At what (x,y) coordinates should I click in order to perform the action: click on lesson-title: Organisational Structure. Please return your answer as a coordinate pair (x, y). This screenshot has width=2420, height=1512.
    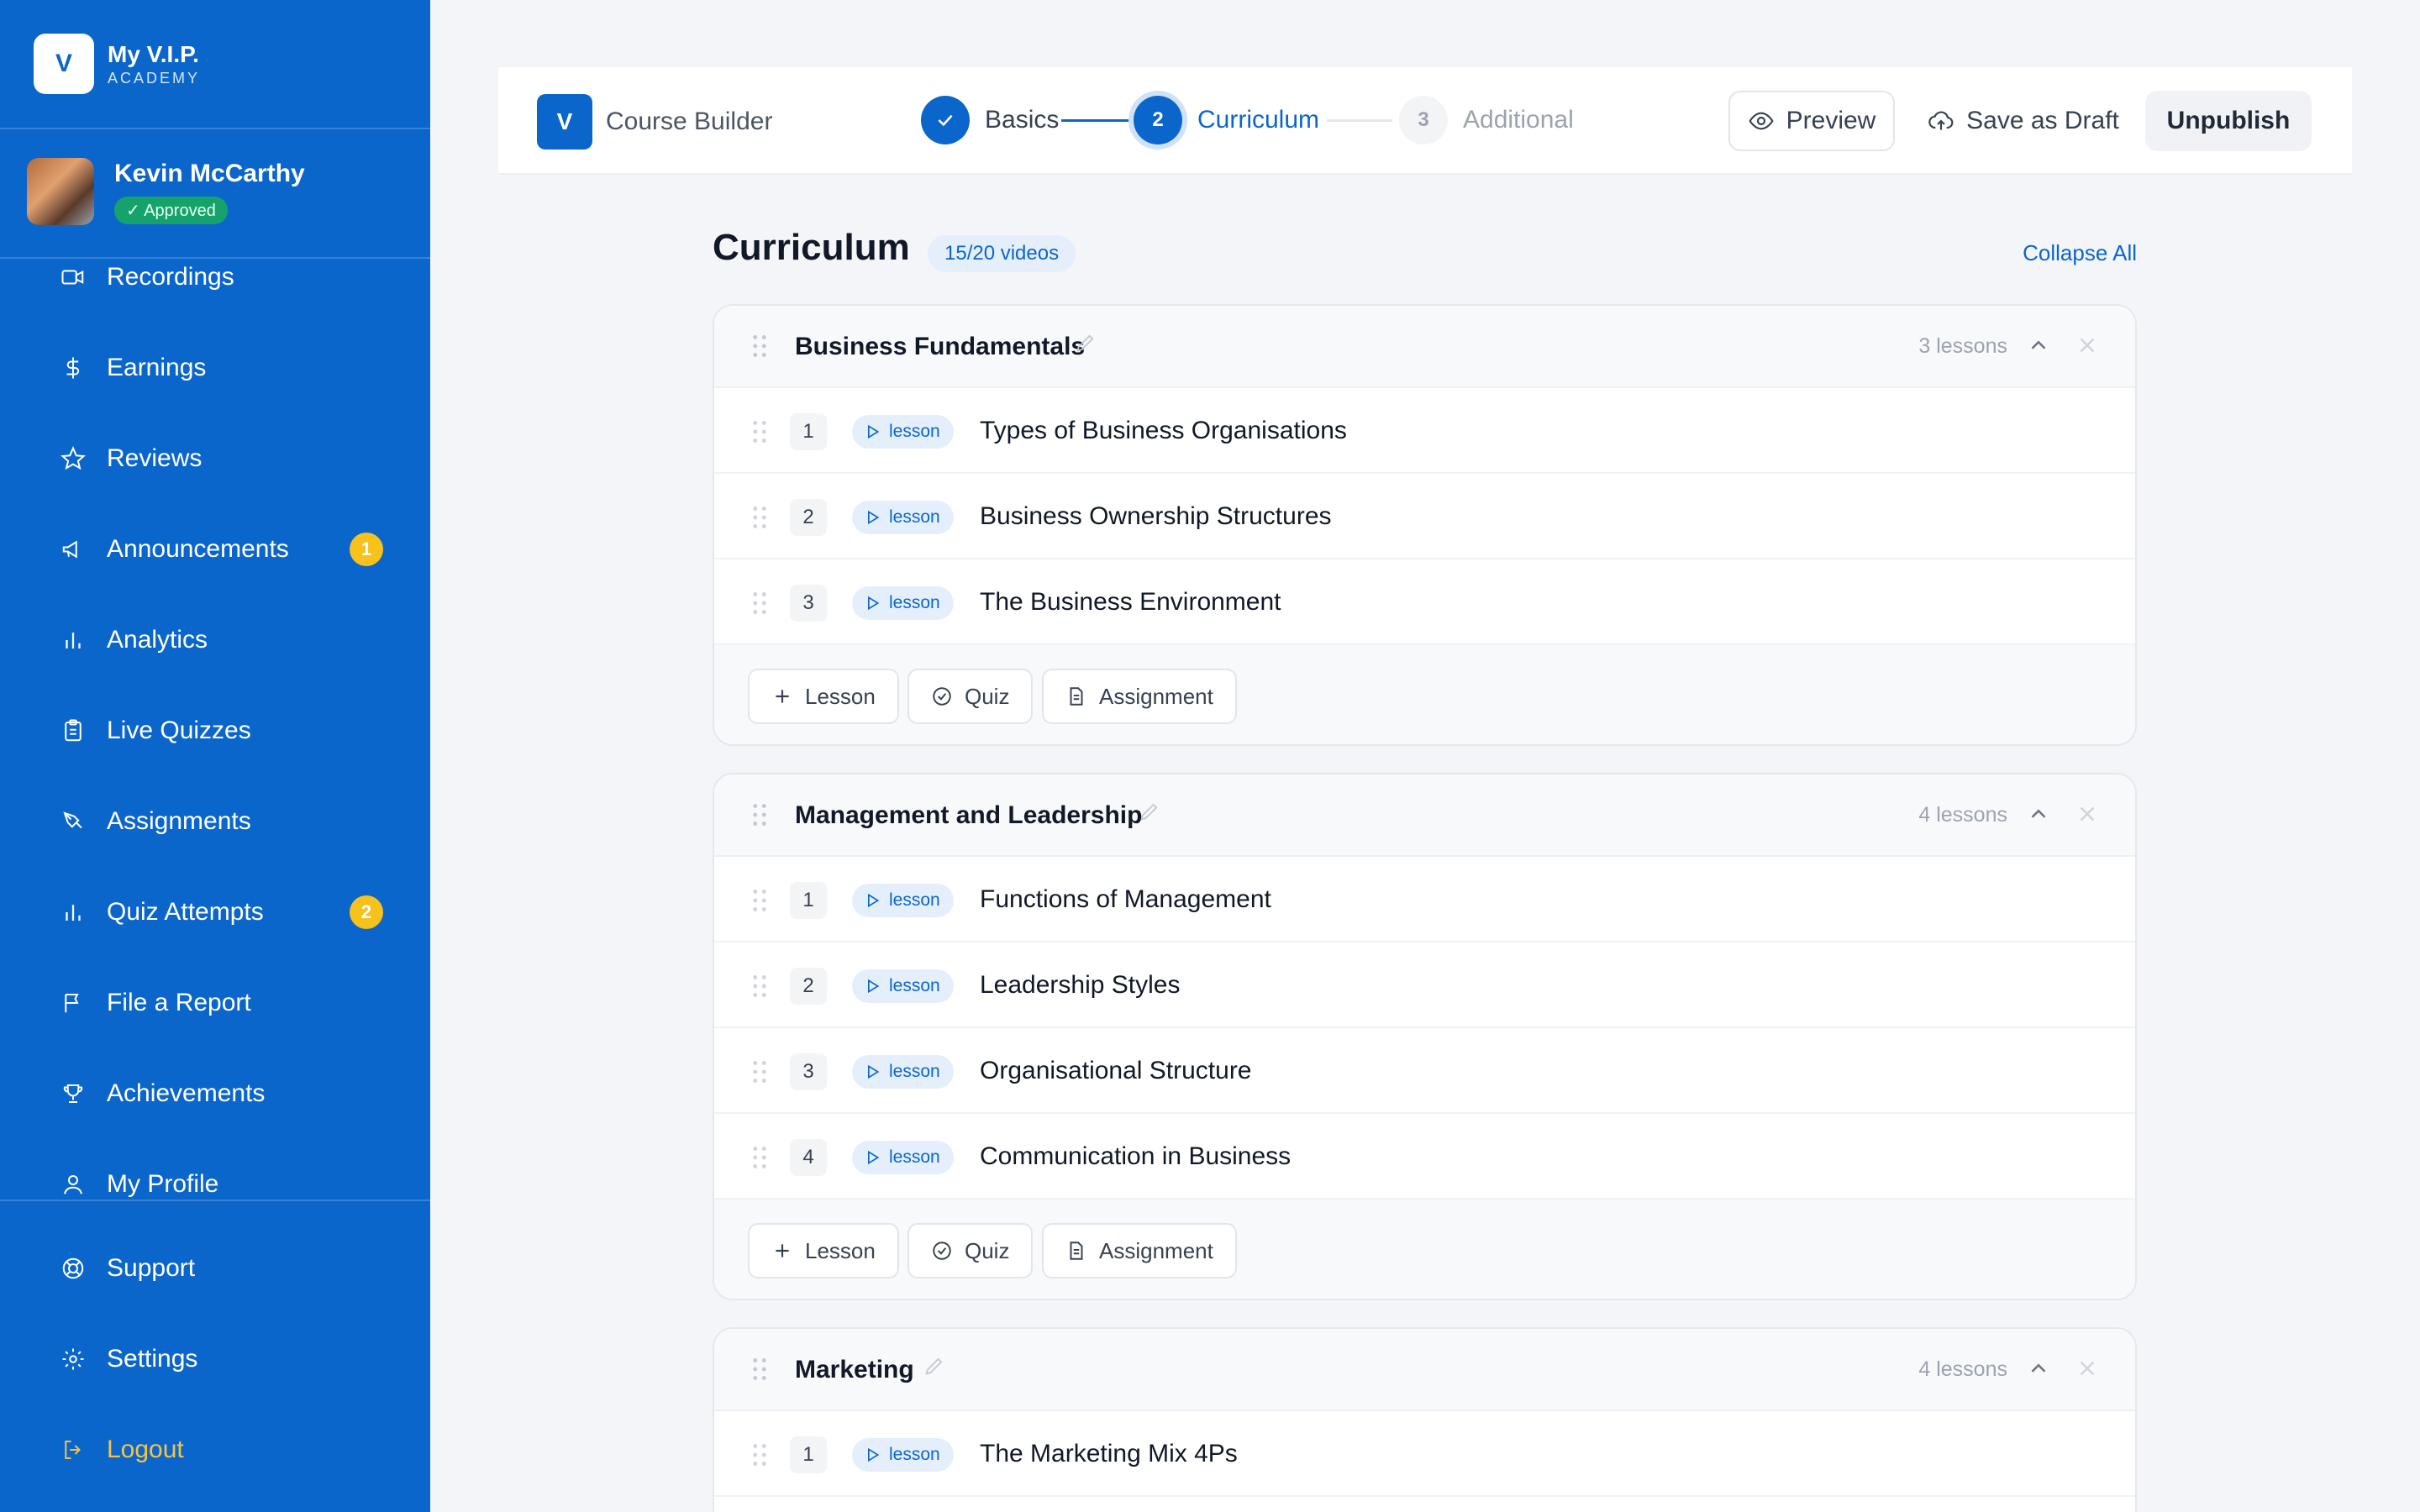
    Looking at the image, I should click on (1116, 1070).